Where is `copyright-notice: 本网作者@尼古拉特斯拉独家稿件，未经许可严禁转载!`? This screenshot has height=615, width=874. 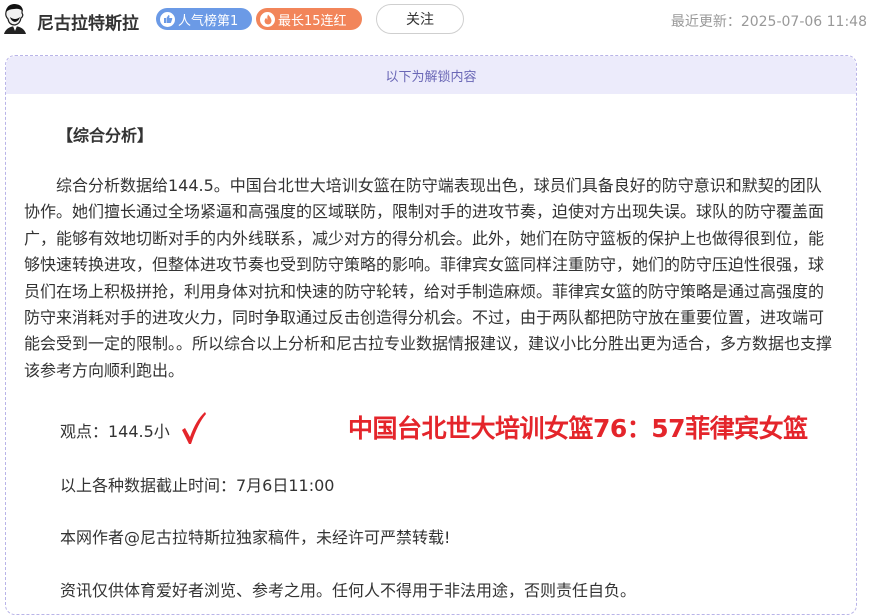
copyright-notice: 本网作者@尼古拉特斯拉独家稿件，未经许可严禁转载! is located at coordinates (255, 537).